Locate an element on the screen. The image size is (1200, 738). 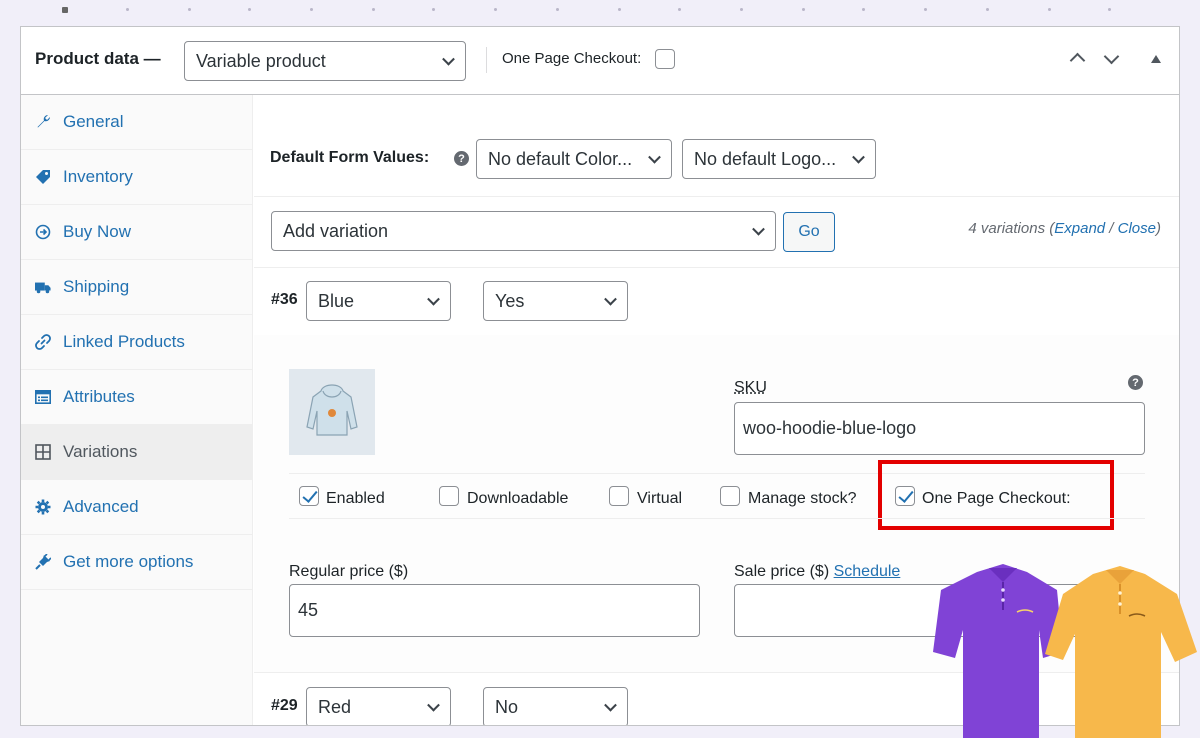
close-link: Close is located at coordinates (1137, 228).